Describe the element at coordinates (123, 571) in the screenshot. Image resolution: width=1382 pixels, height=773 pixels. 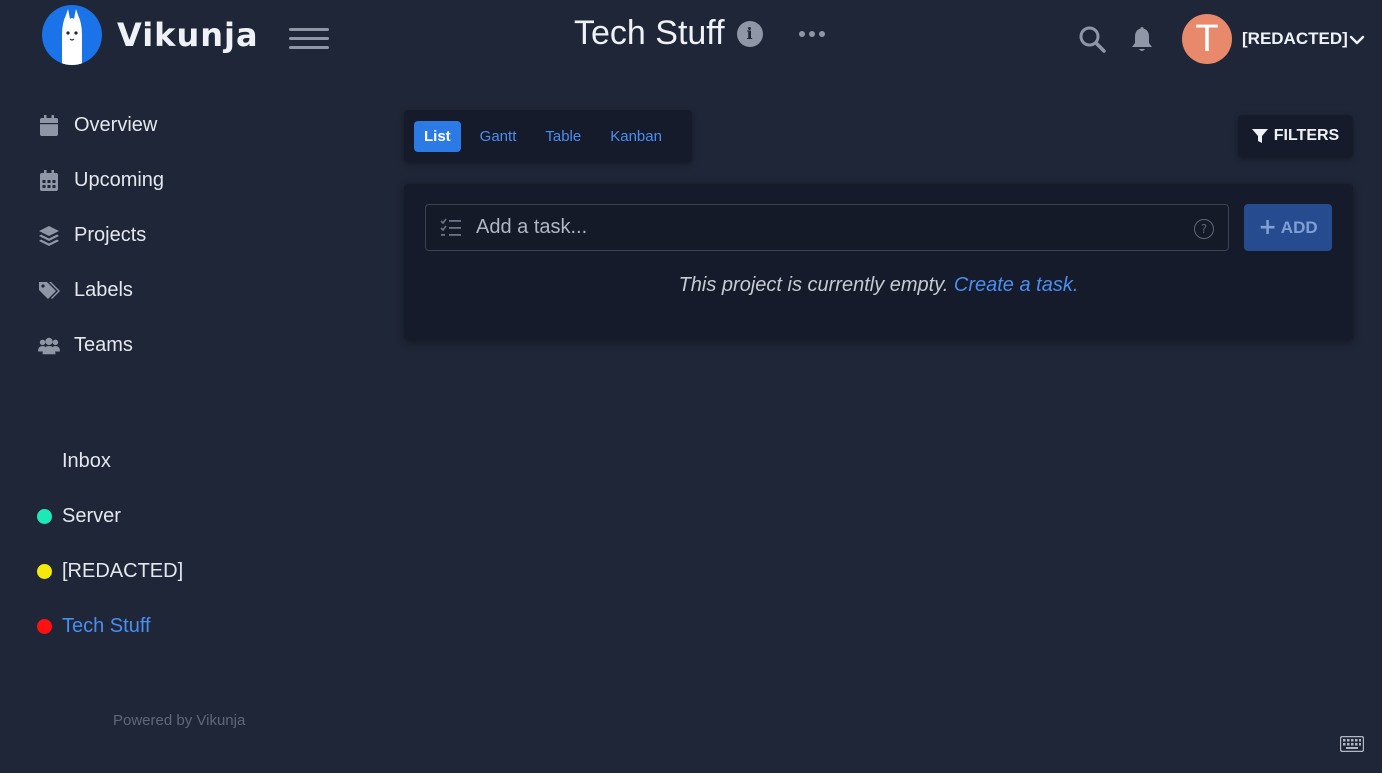
I see `sidebar-project-label: [REDACTED]` at that location.